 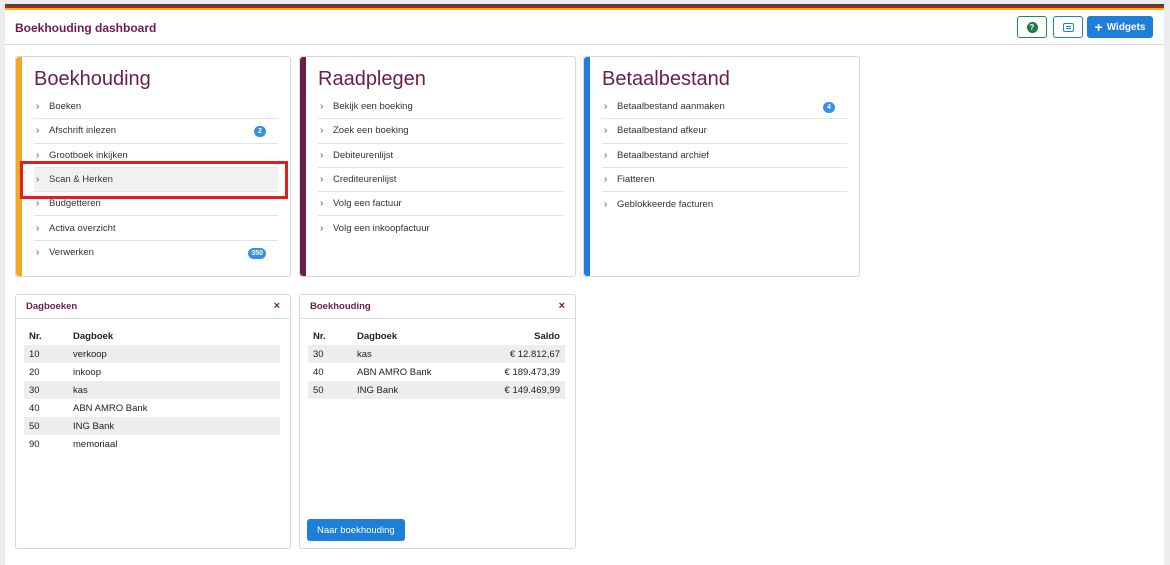 What do you see at coordinates (437, 307) in the screenshot?
I see `widget-header: Boekhouding ×` at bounding box center [437, 307].